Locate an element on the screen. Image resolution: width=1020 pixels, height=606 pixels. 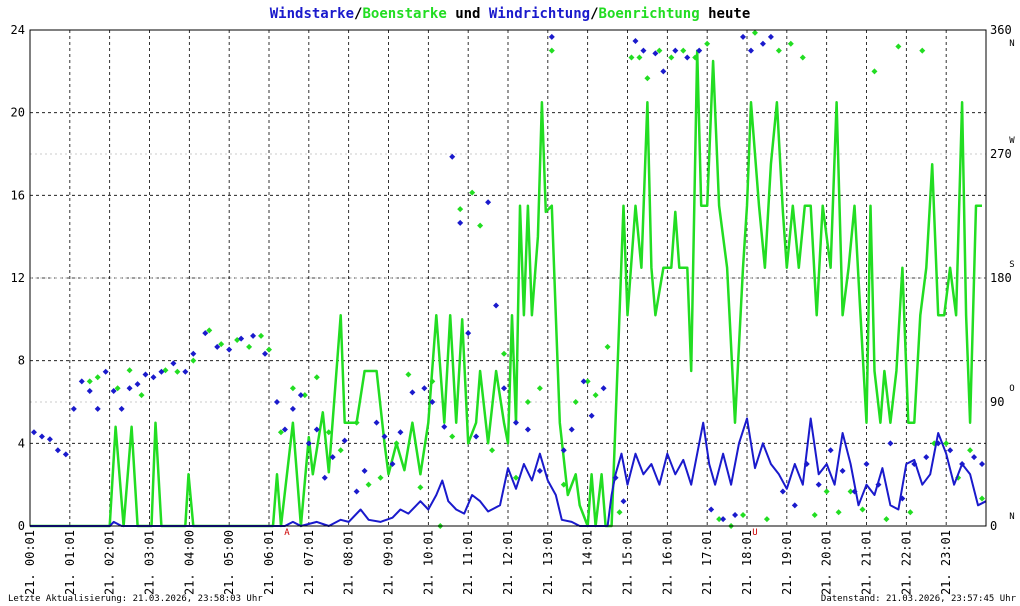
x-tick-label: 21. 16:01 is located at coordinates (667, 562).